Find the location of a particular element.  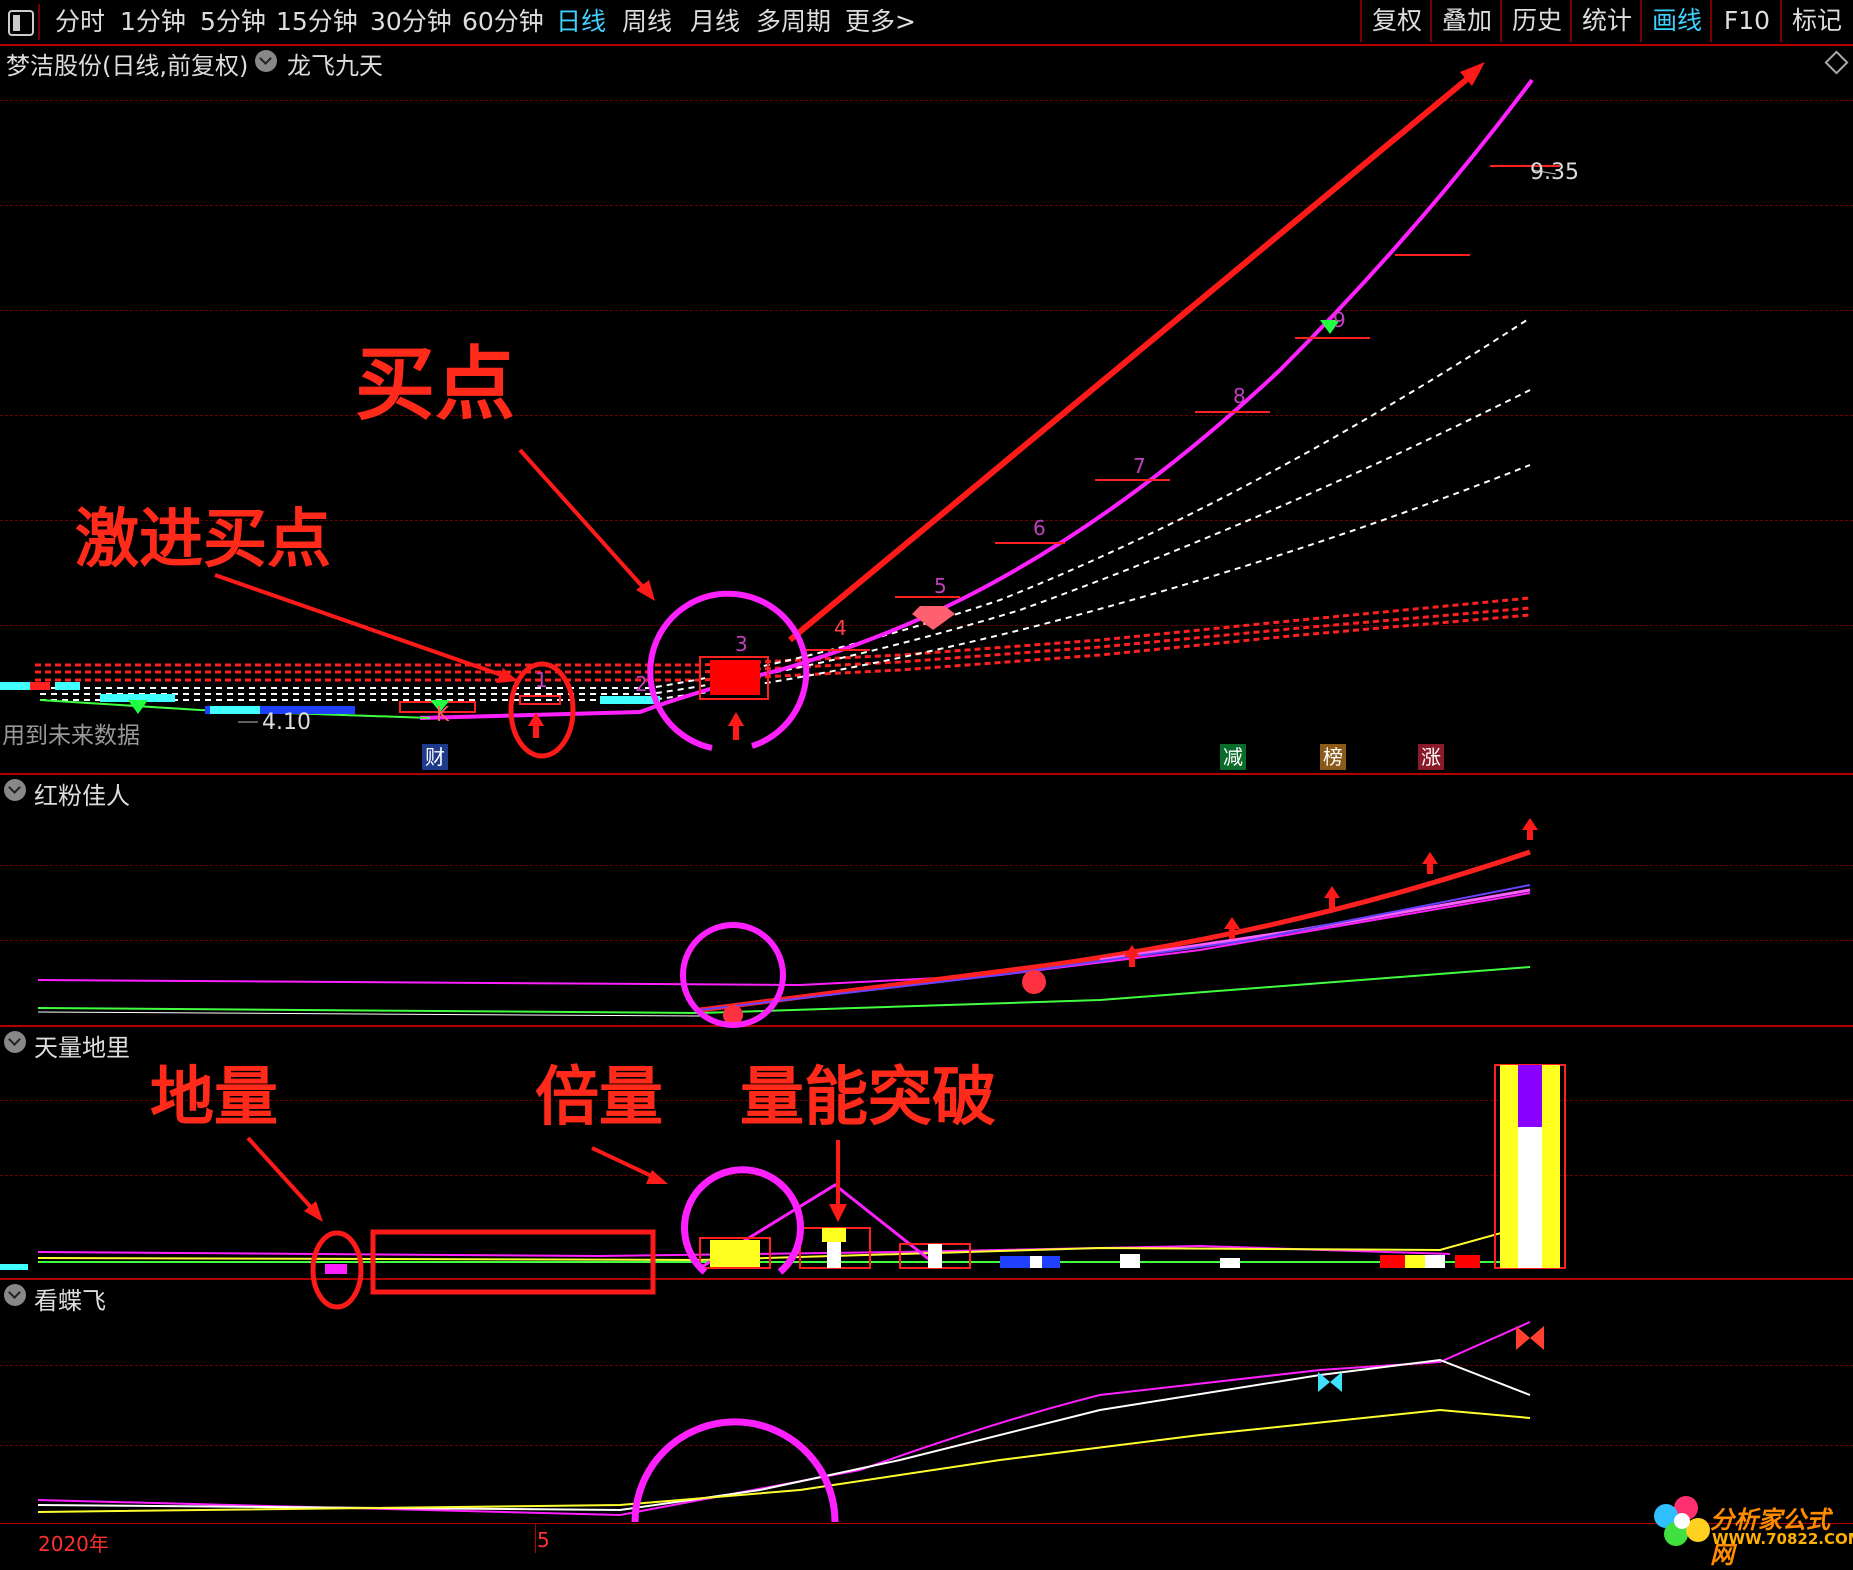

wave-number-5: 5 is located at coordinates (940, 586).